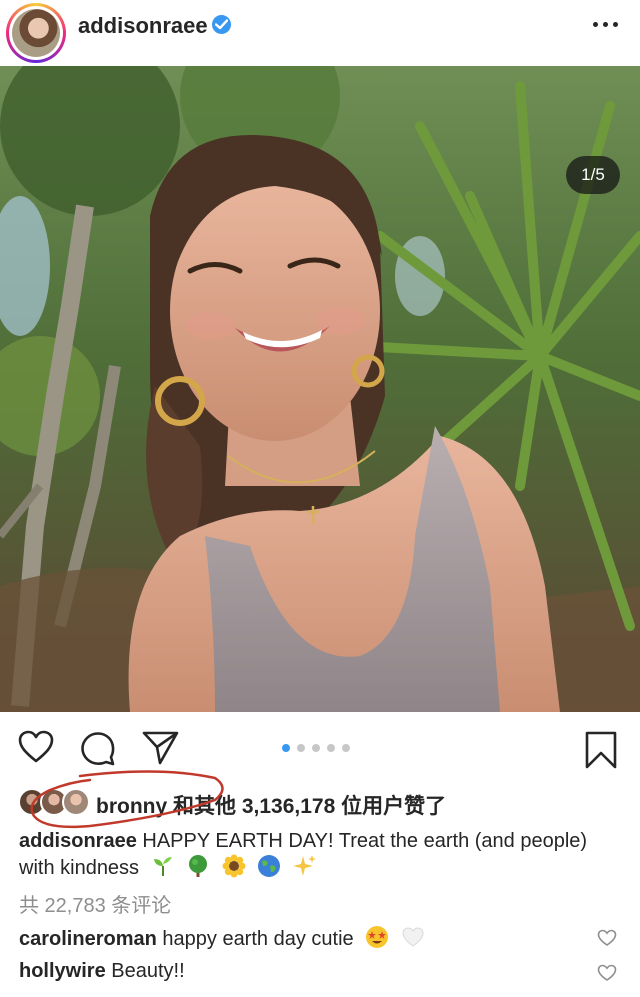 The image size is (640, 997). What do you see at coordinates (606, 24) in the screenshot?
I see `more-options-icon` at bounding box center [606, 24].